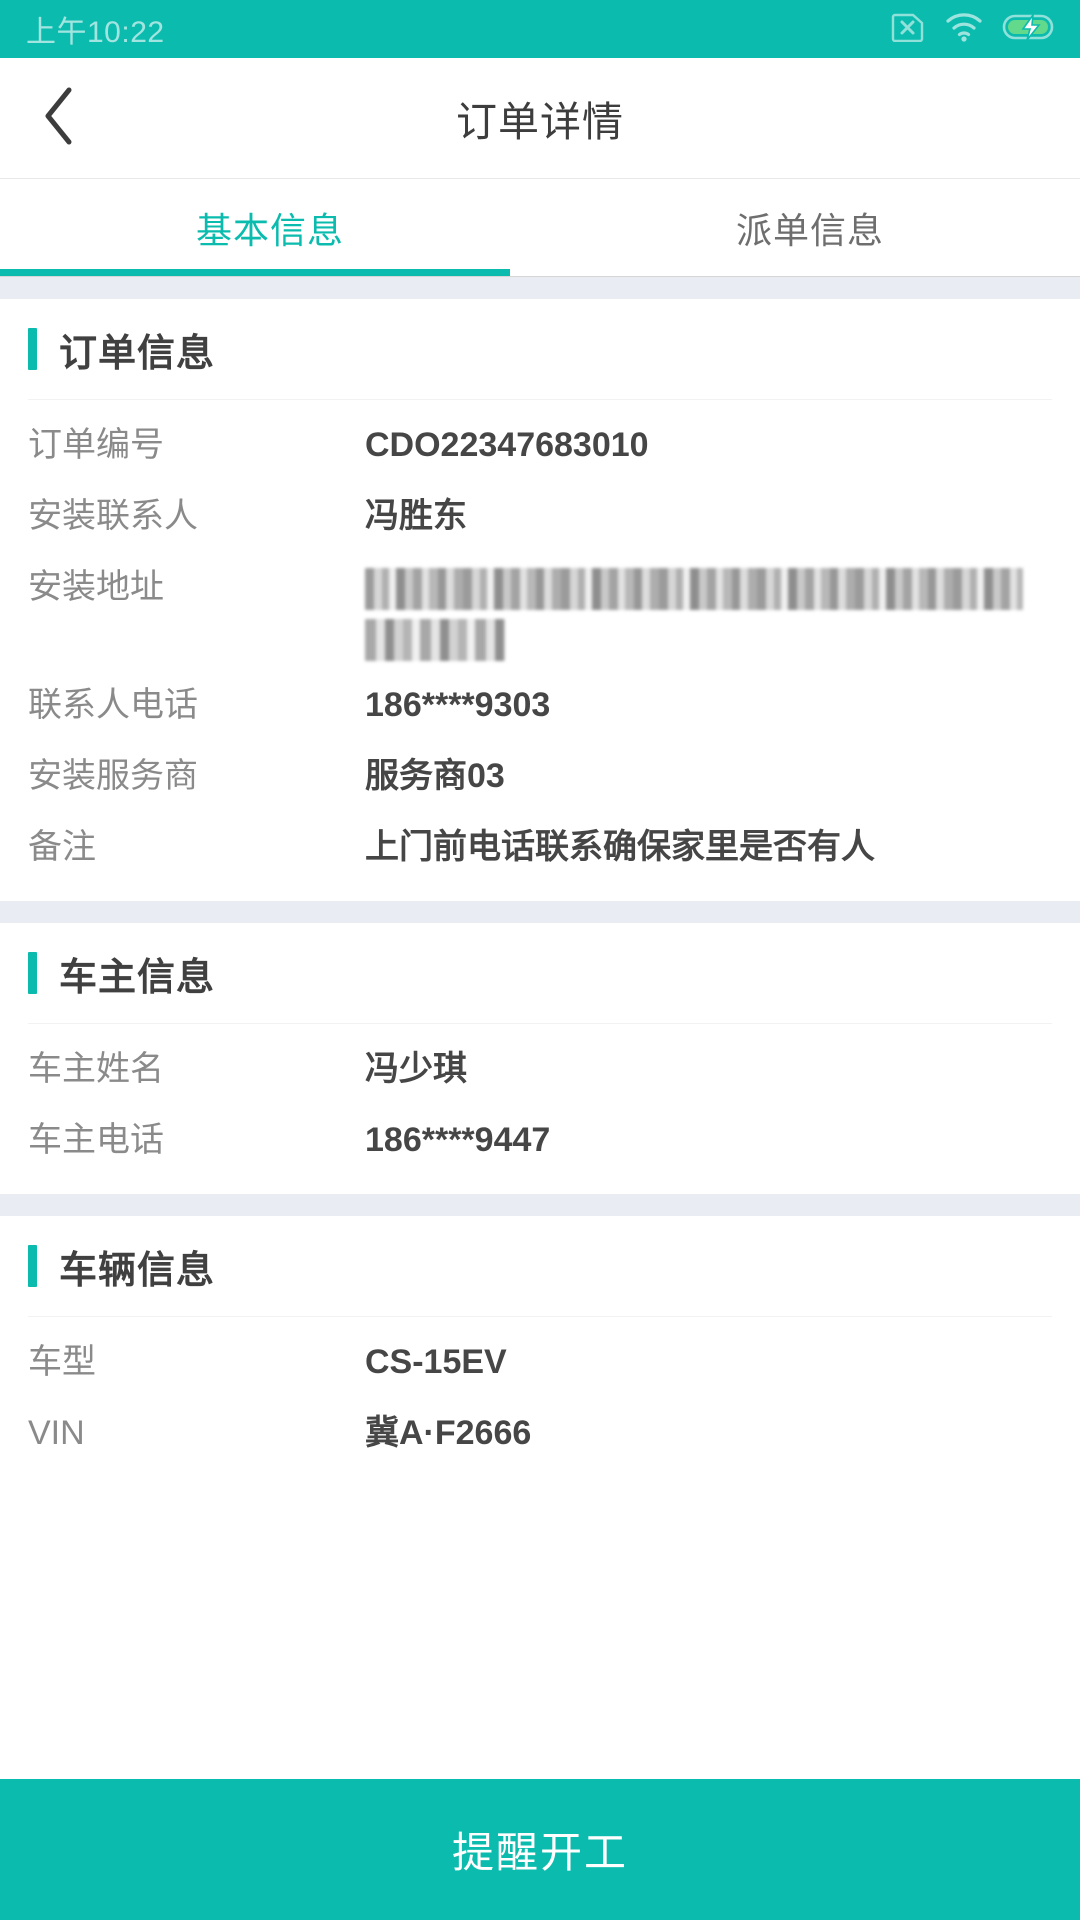 The image size is (1080, 1920). I want to click on redacted-address, so click(709, 611).